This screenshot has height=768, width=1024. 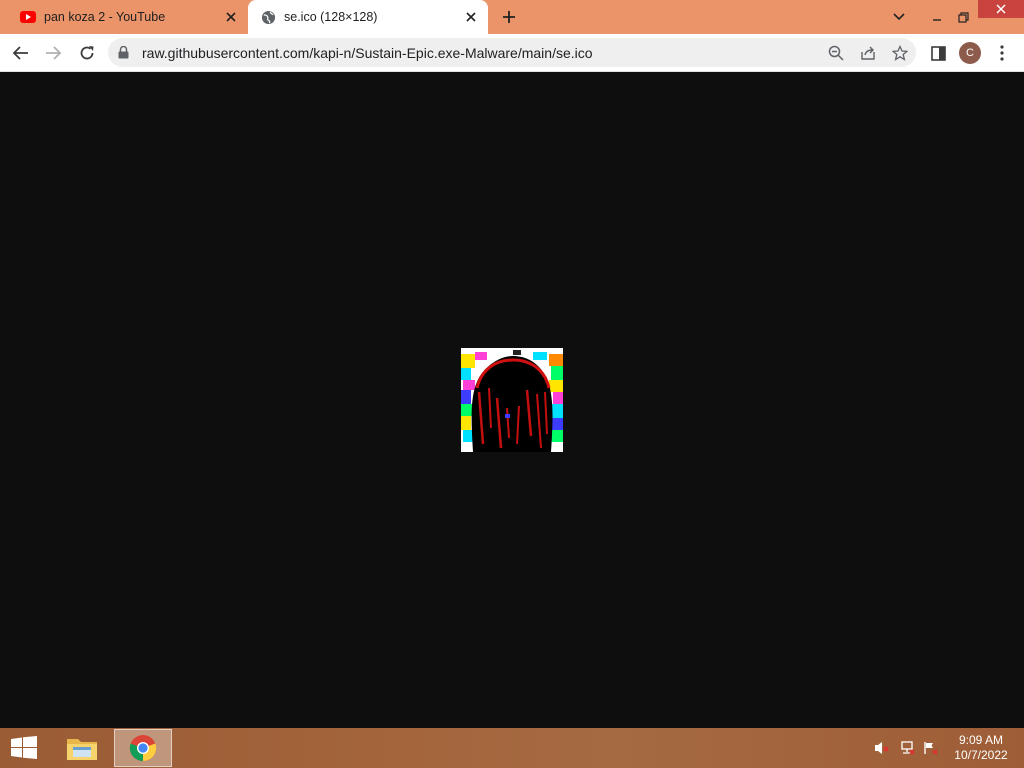 I want to click on back-button, so click(x=21, y=53).